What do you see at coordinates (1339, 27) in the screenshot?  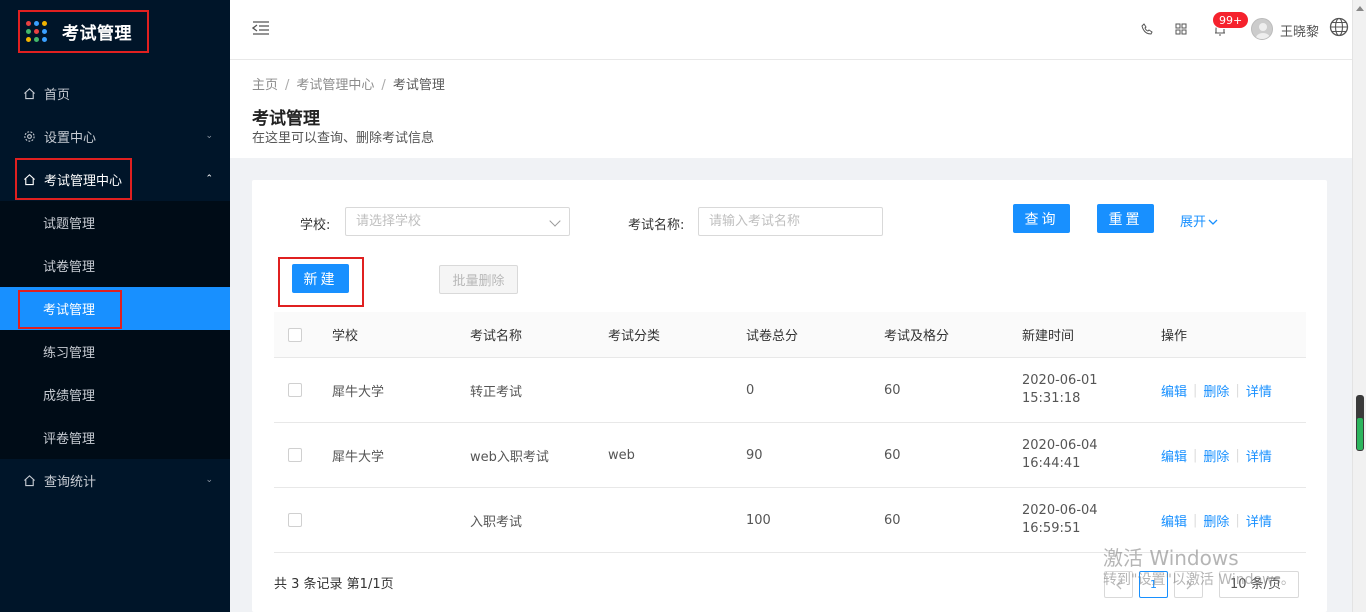 I see `globe-icon` at bounding box center [1339, 27].